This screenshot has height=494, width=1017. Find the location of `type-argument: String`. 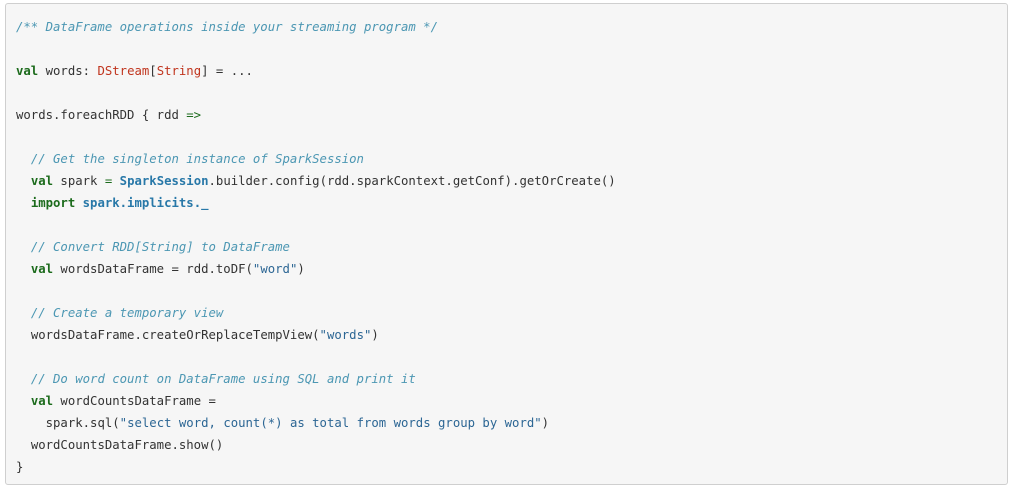

type-argument: String is located at coordinates (179, 71).